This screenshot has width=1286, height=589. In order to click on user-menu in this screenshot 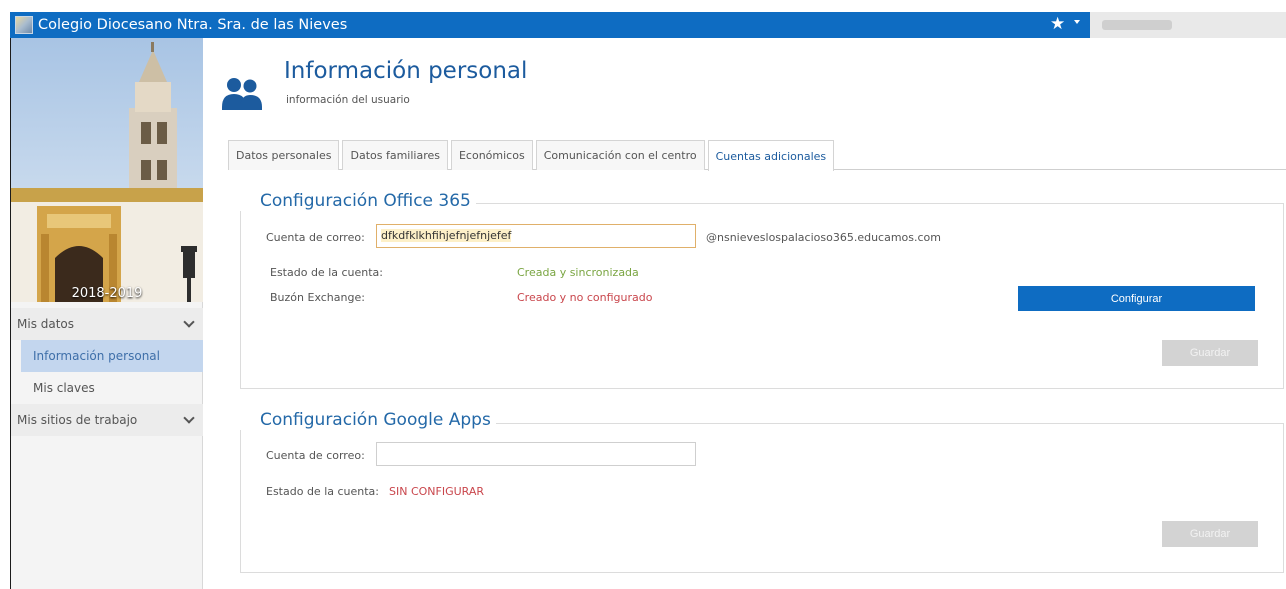, I will do `click(1188, 25)`.